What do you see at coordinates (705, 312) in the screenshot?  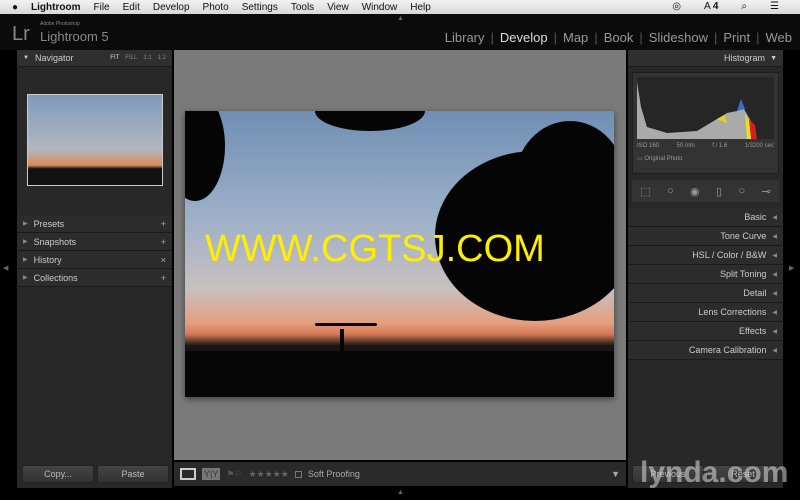 I see `lens-corrections-section: Lens Corrections ◀` at bounding box center [705, 312].